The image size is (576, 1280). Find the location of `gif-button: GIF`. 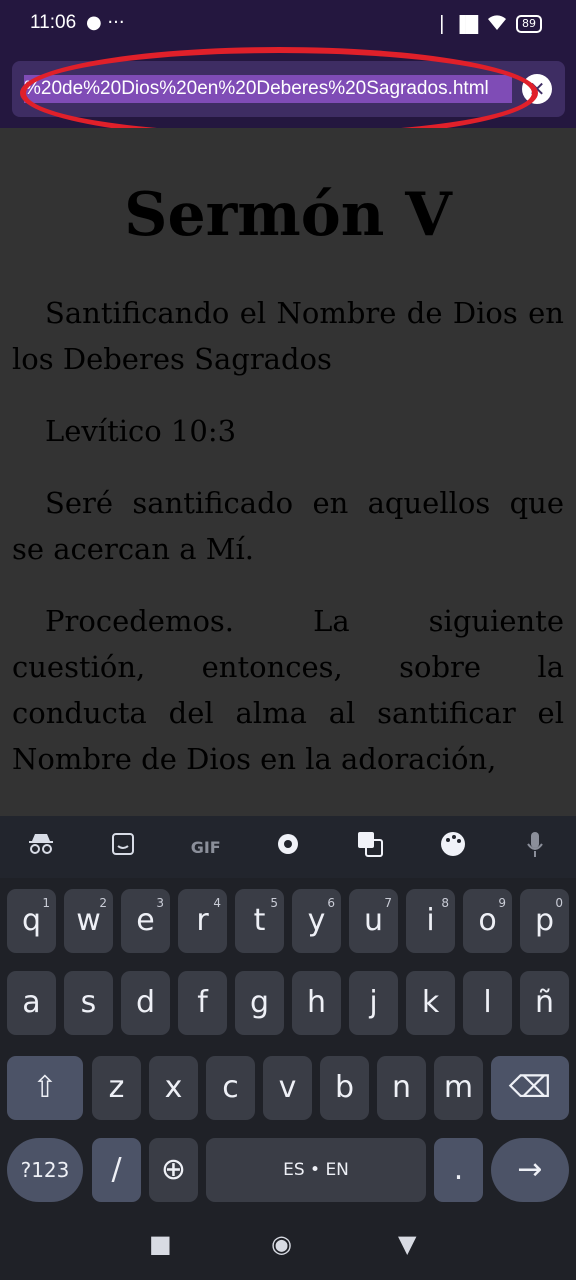

gif-button: GIF is located at coordinates (206, 847).